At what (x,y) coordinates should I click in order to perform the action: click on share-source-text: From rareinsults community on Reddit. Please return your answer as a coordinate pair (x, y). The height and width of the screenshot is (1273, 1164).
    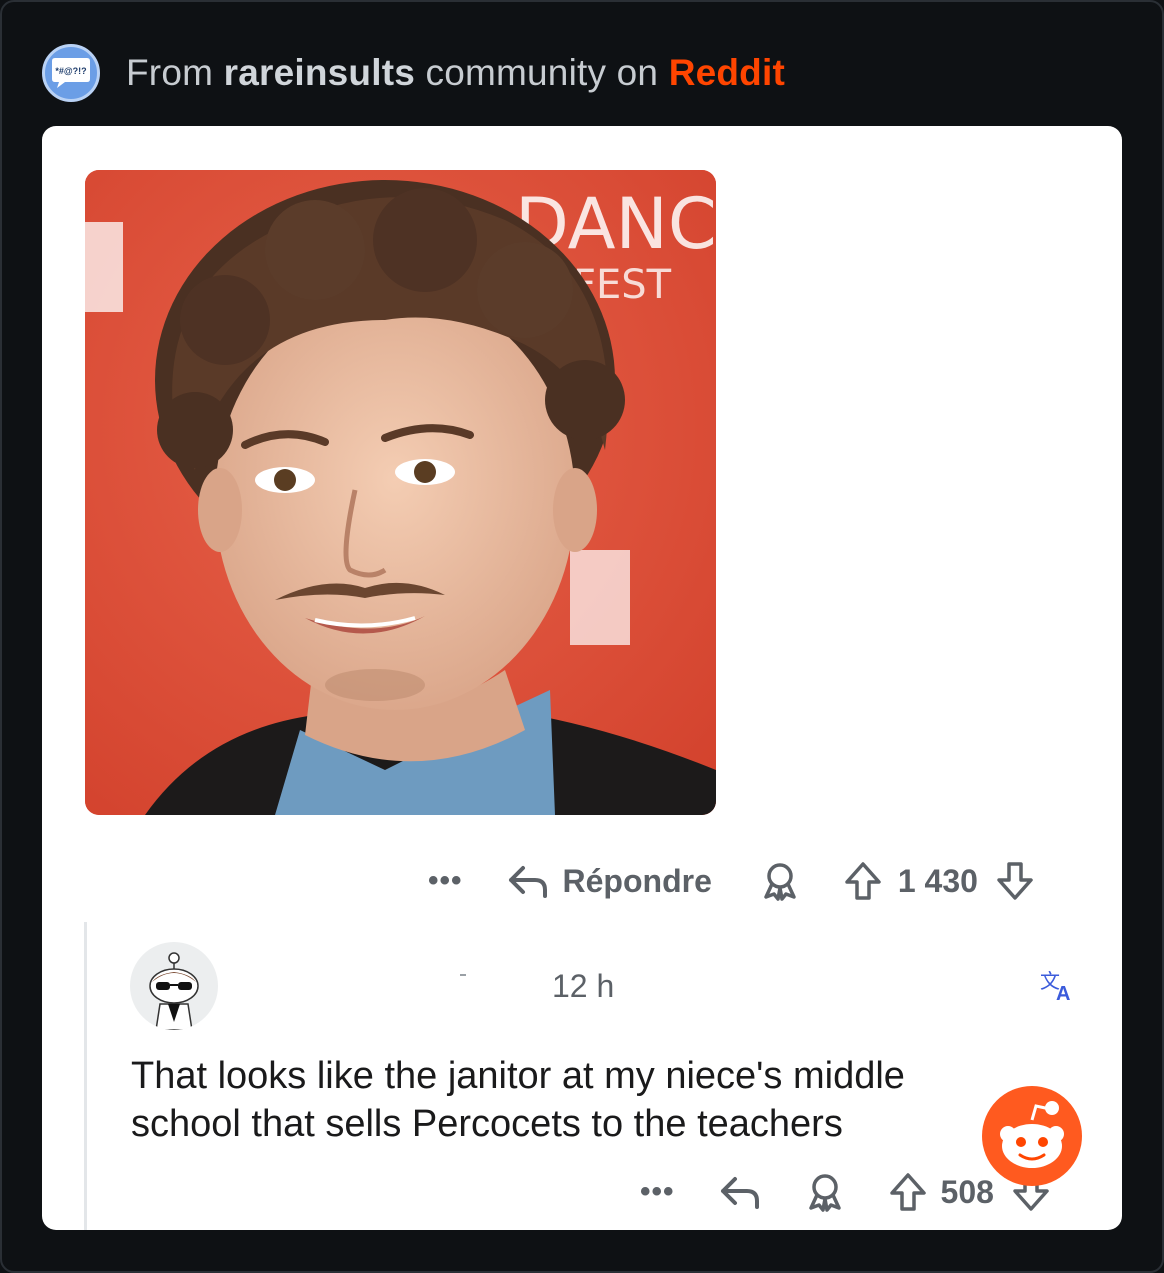
    Looking at the image, I should click on (455, 73).